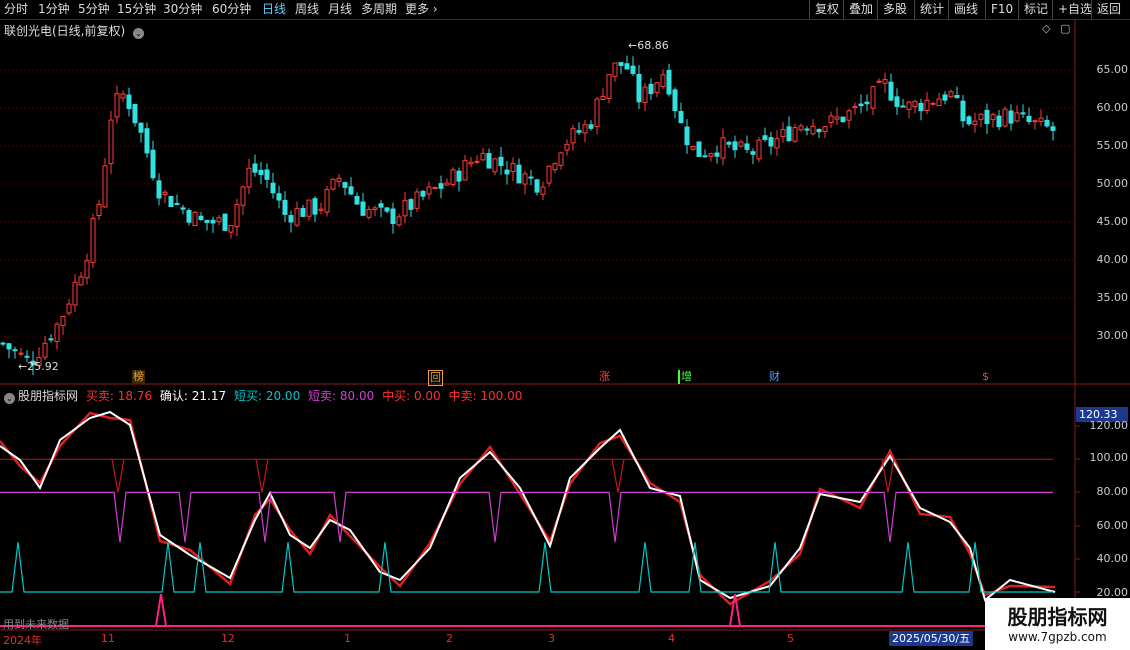 The width and height of the screenshot is (1130, 650). What do you see at coordinates (1046, 28) in the screenshot?
I see `diamond-icon: ◇` at bounding box center [1046, 28].